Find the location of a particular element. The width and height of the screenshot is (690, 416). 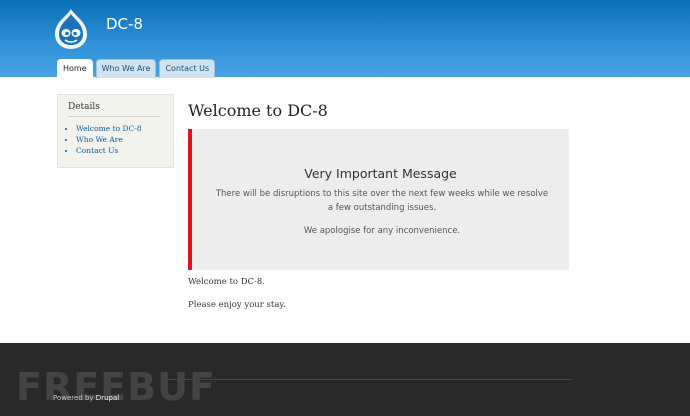

body-paragraph-enjoy: Please enjoy your stay. is located at coordinates (237, 305).